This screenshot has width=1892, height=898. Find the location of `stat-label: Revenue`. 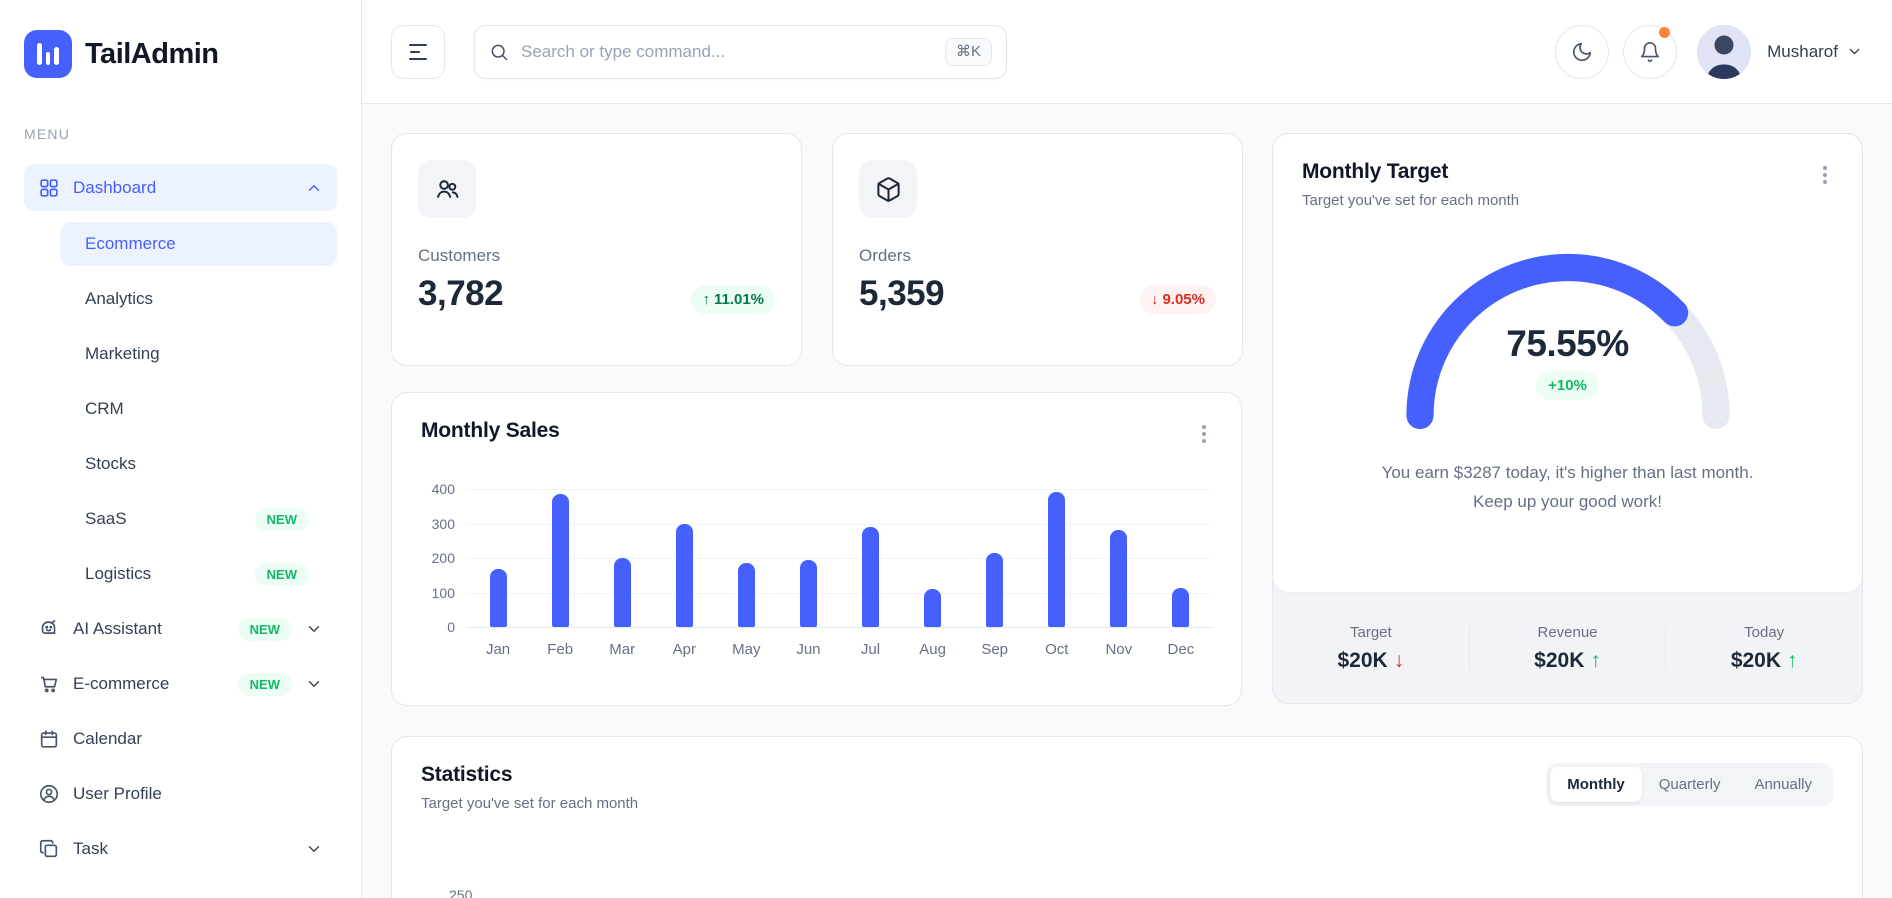

stat-label: Revenue is located at coordinates (1567, 632).